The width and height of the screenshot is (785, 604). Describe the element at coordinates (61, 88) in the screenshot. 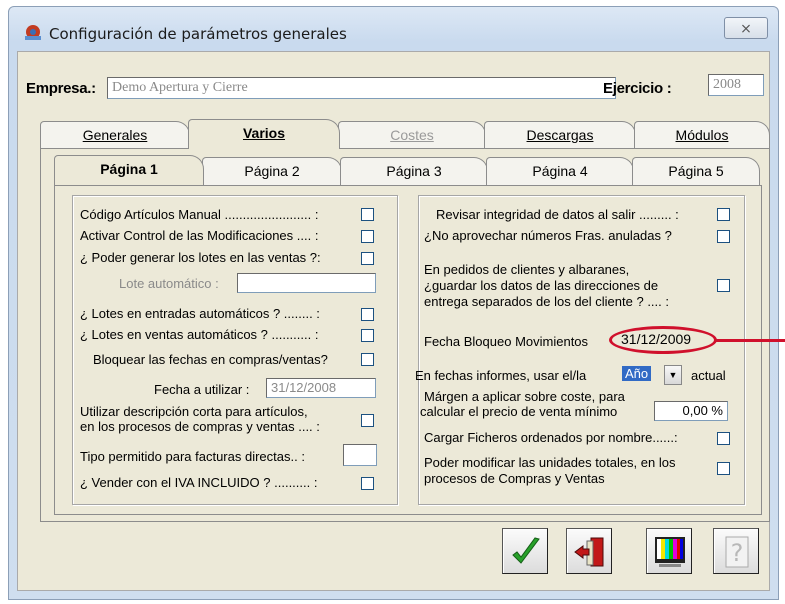

I see `empresa-label: Empresa.:` at that location.